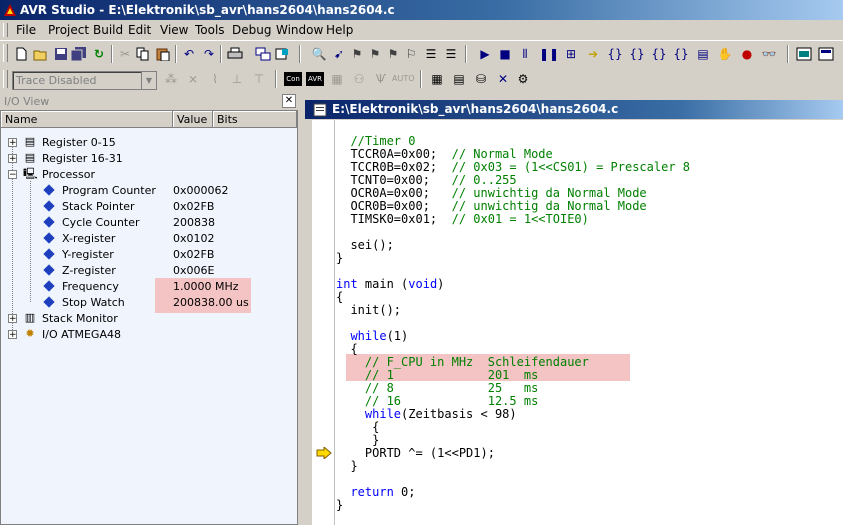  Describe the element at coordinates (149, 142) in the screenshot. I see `tree-item-register-0-15: + ▤ Register 0-15` at that location.